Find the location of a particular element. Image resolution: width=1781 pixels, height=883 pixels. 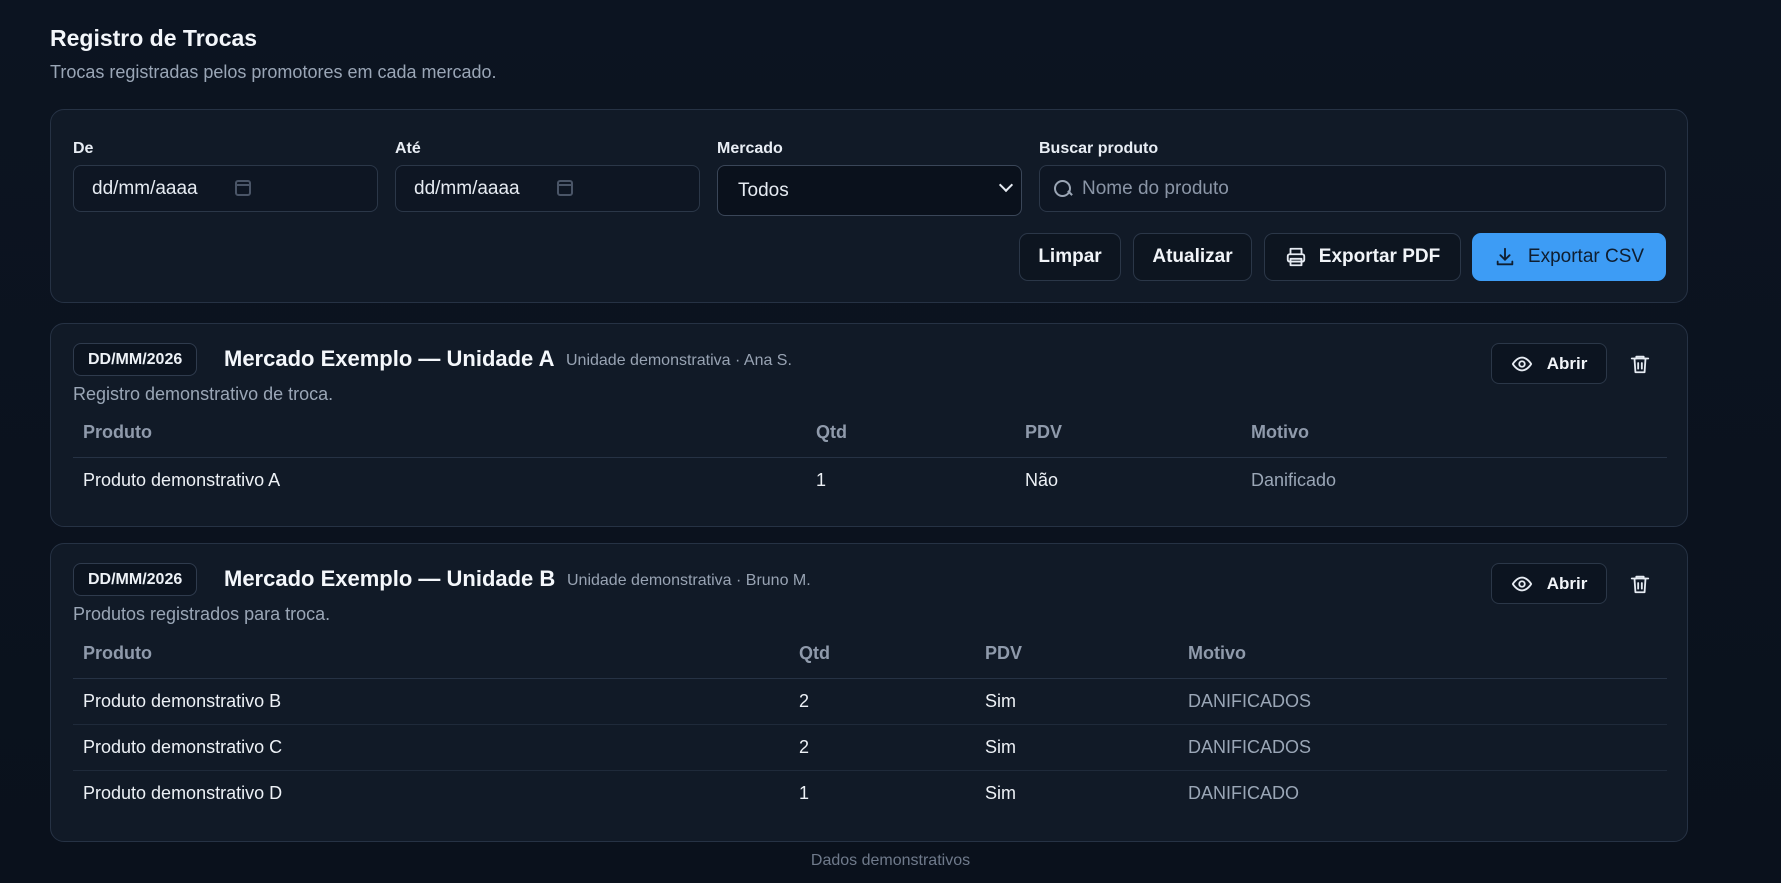

refresh-button-label: Atualizar is located at coordinates (1192, 256).